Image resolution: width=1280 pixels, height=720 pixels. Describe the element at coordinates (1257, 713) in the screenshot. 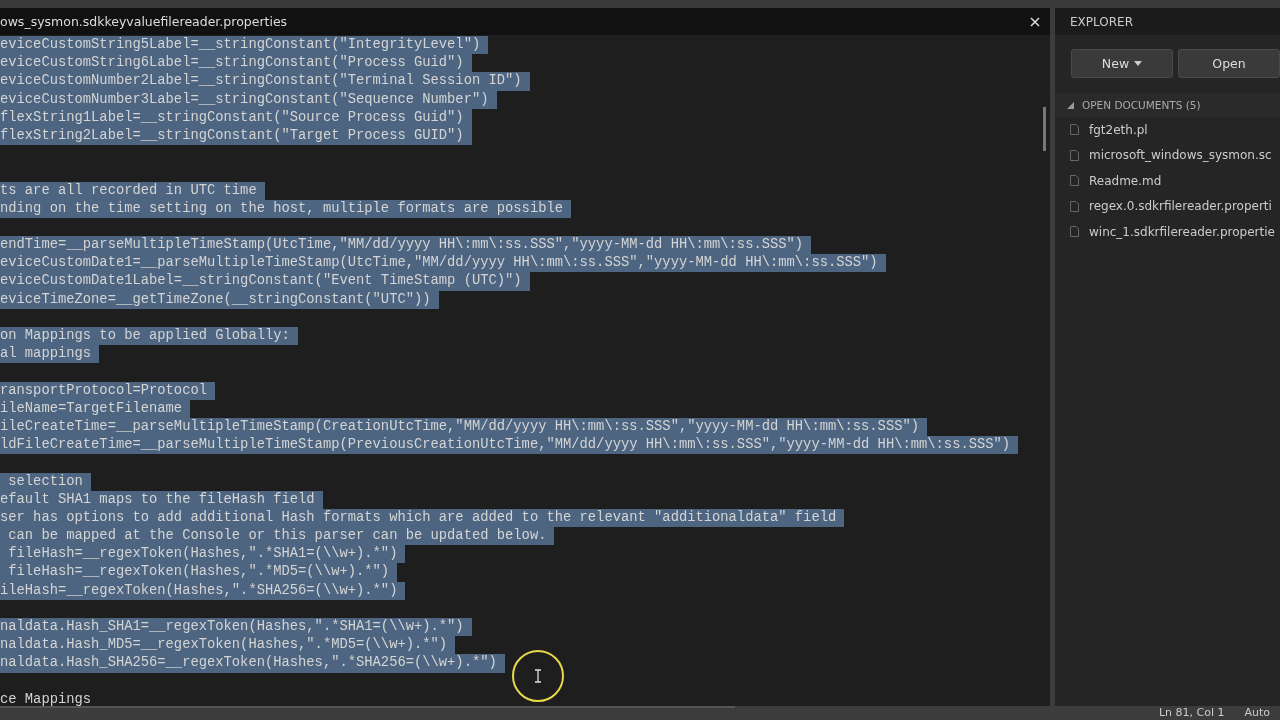

I see `language-mode: Auto` at that location.